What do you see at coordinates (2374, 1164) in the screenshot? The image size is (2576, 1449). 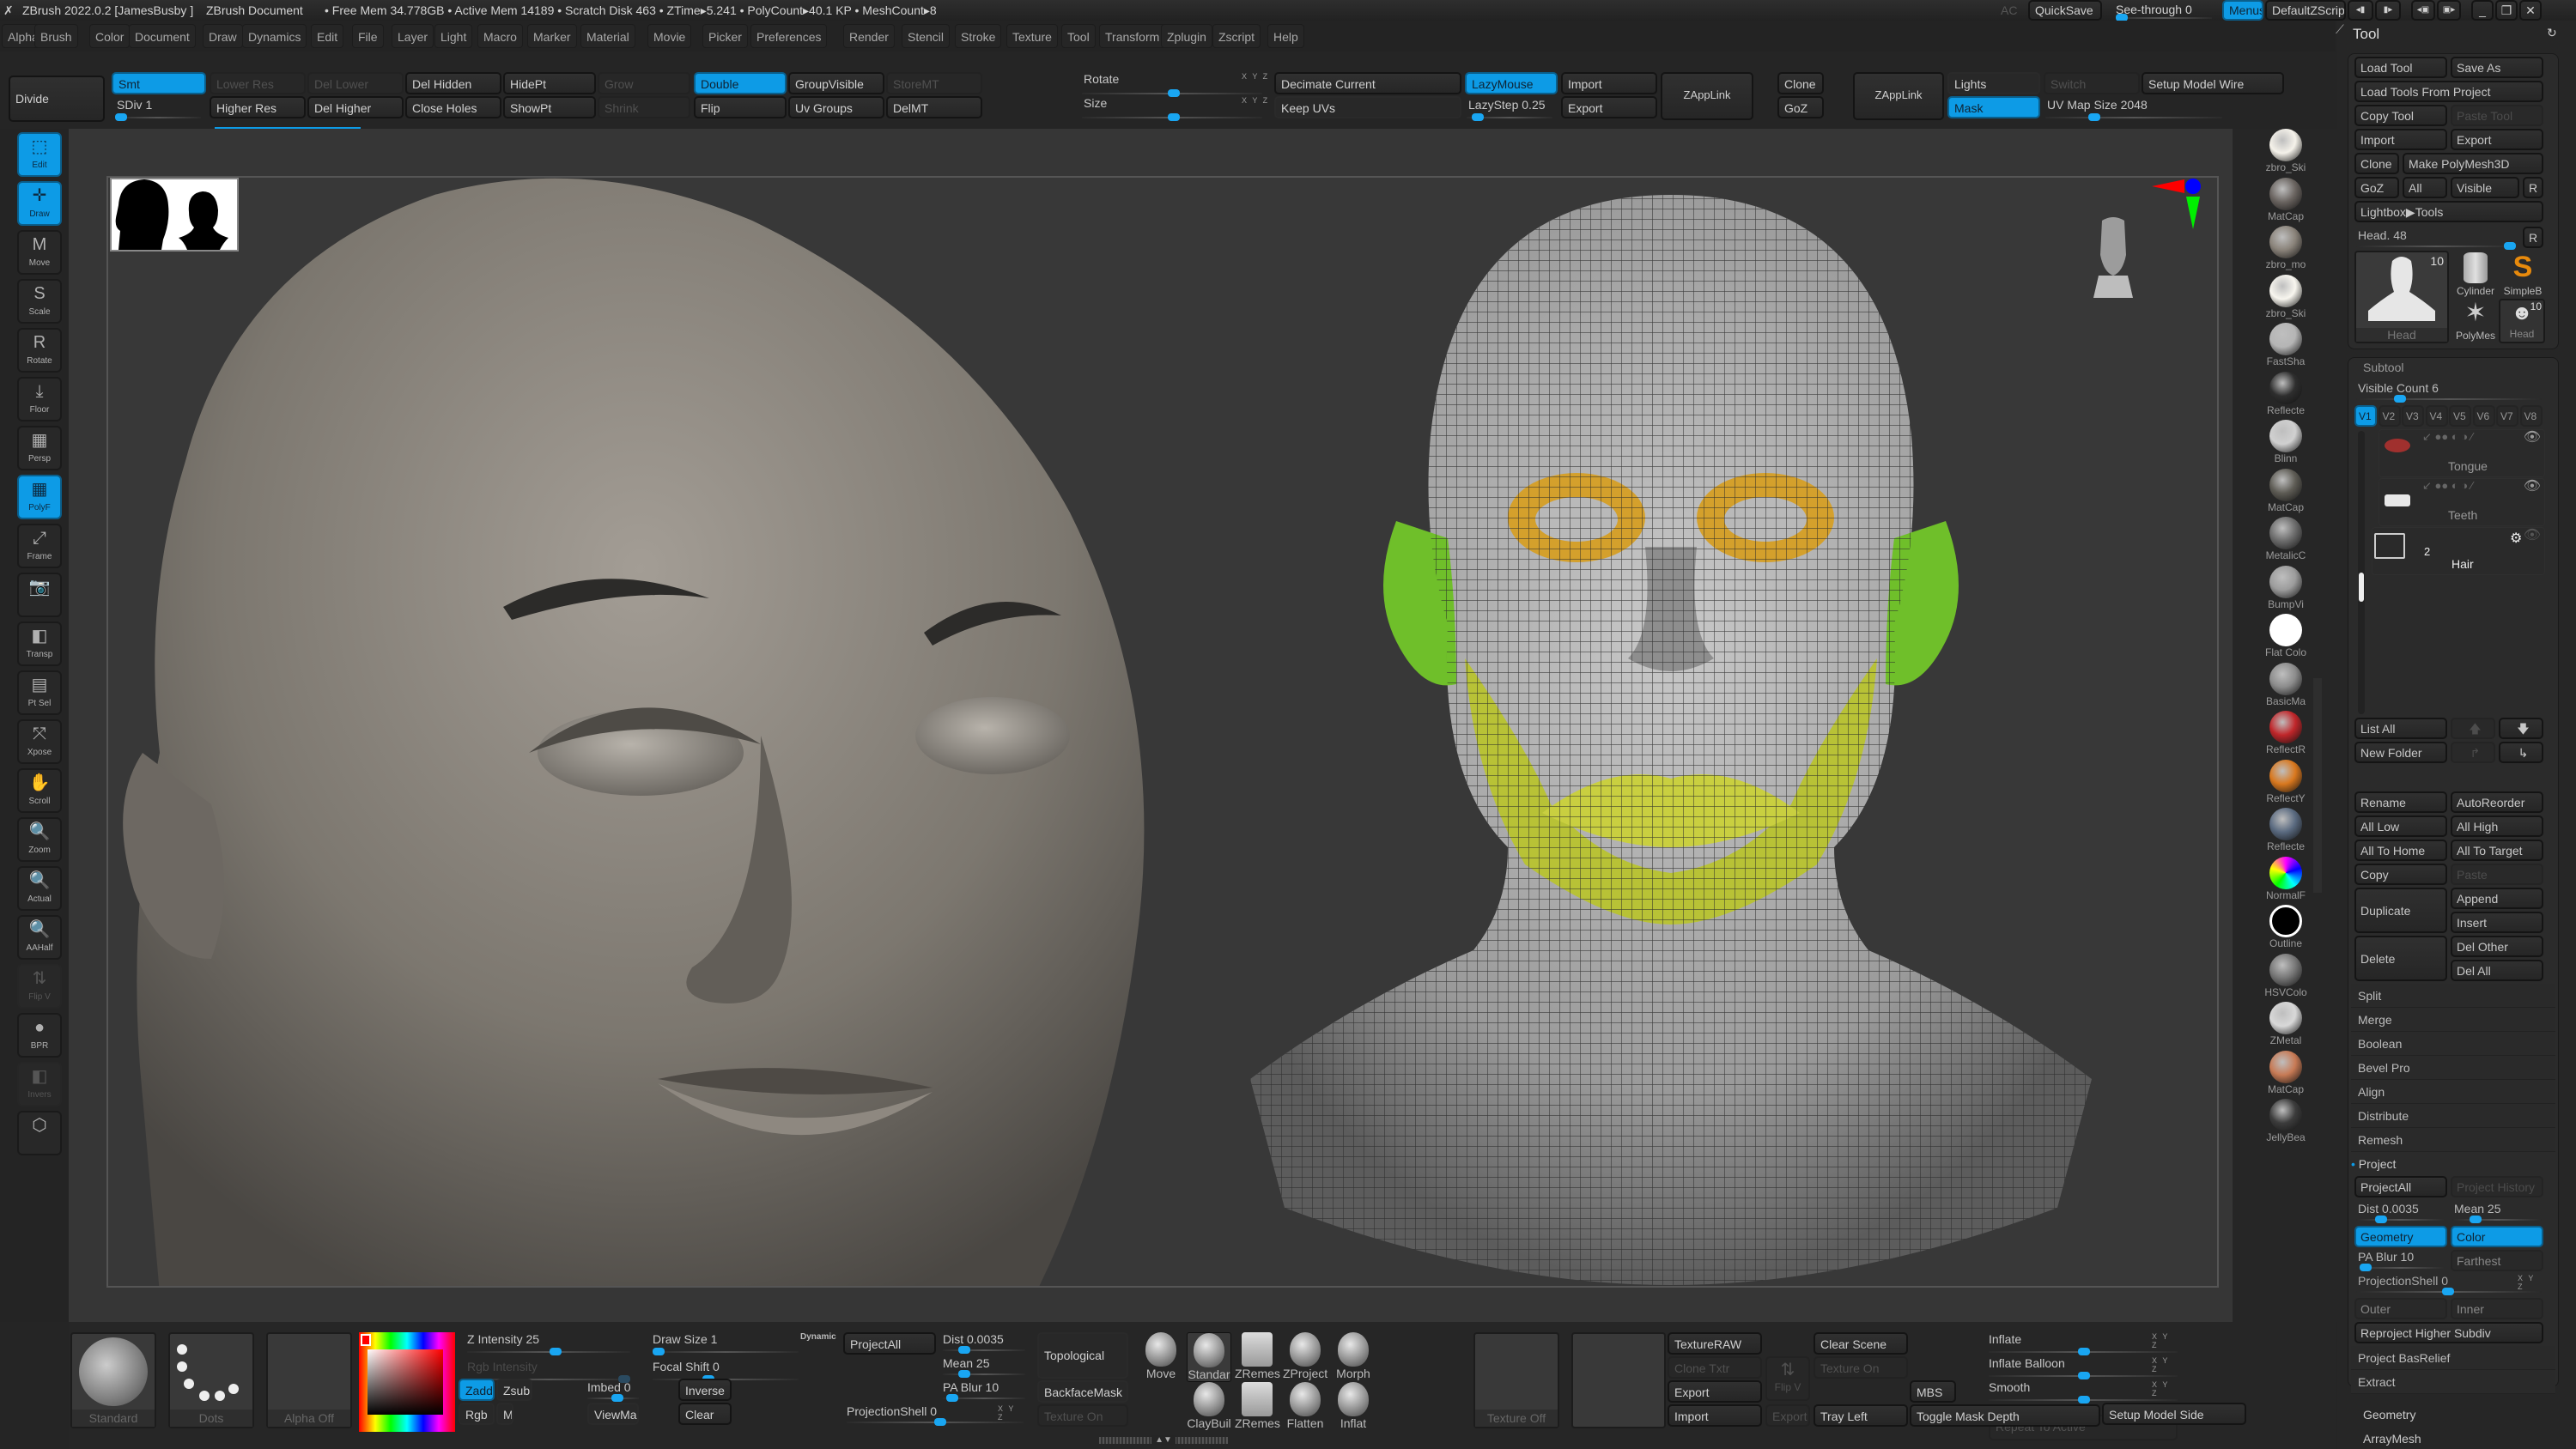 I see `project-section-header: • Project` at bounding box center [2374, 1164].